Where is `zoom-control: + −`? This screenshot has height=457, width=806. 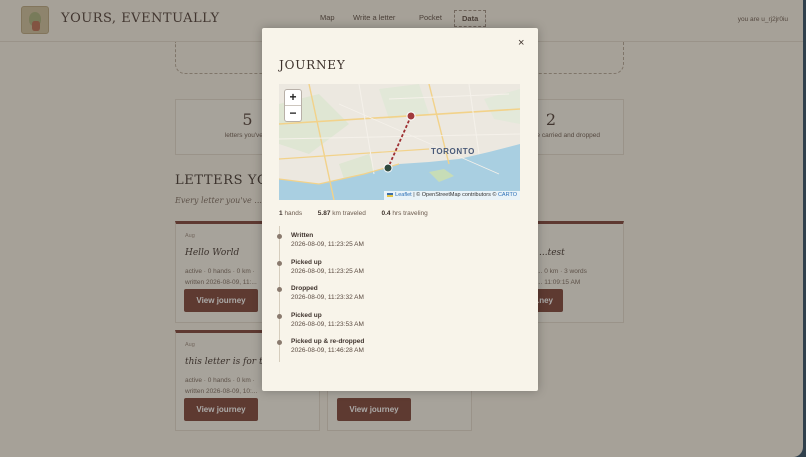 zoom-control: + − is located at coordinates (293, 105).